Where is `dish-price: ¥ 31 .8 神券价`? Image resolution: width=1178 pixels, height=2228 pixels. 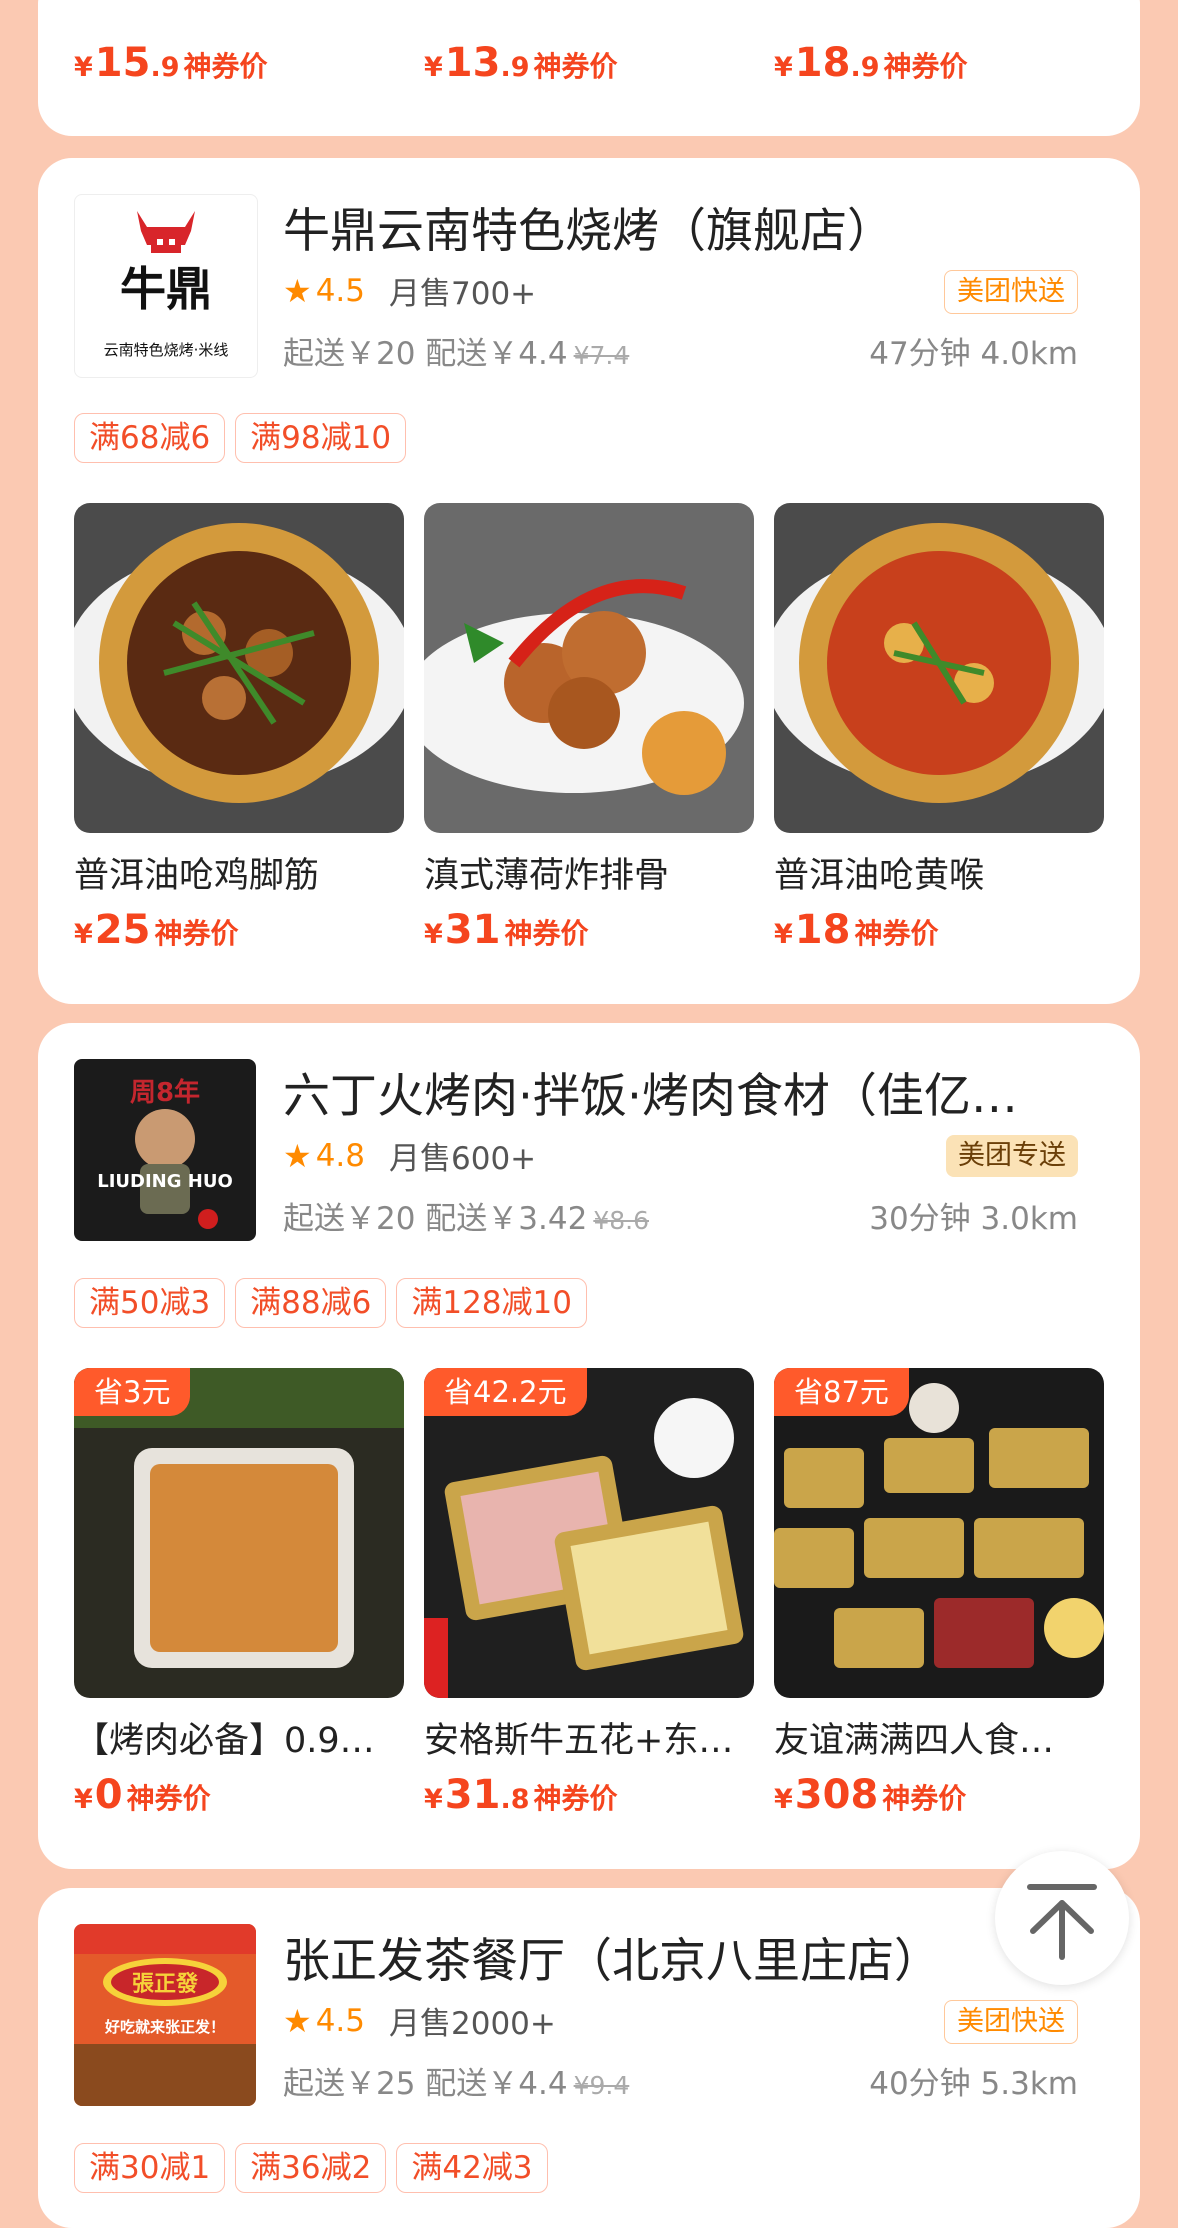
dish-price: ¥ 31 .8 神券价 is located at coordinates (521, 1795).